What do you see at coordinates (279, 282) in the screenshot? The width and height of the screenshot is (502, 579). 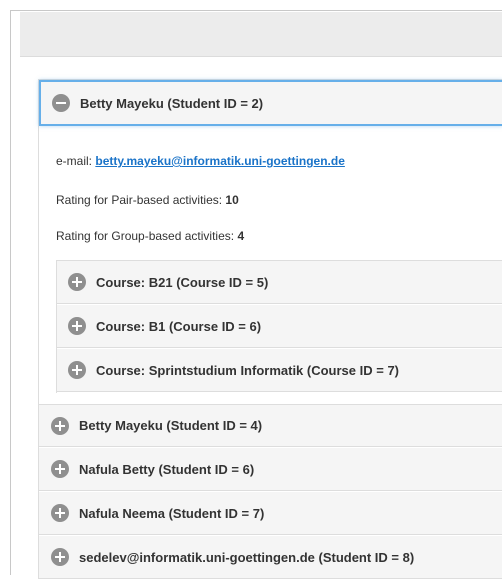 I see `course-header-5: Course: B21 (Course ID = 5)` at bounding box center [279, 282].